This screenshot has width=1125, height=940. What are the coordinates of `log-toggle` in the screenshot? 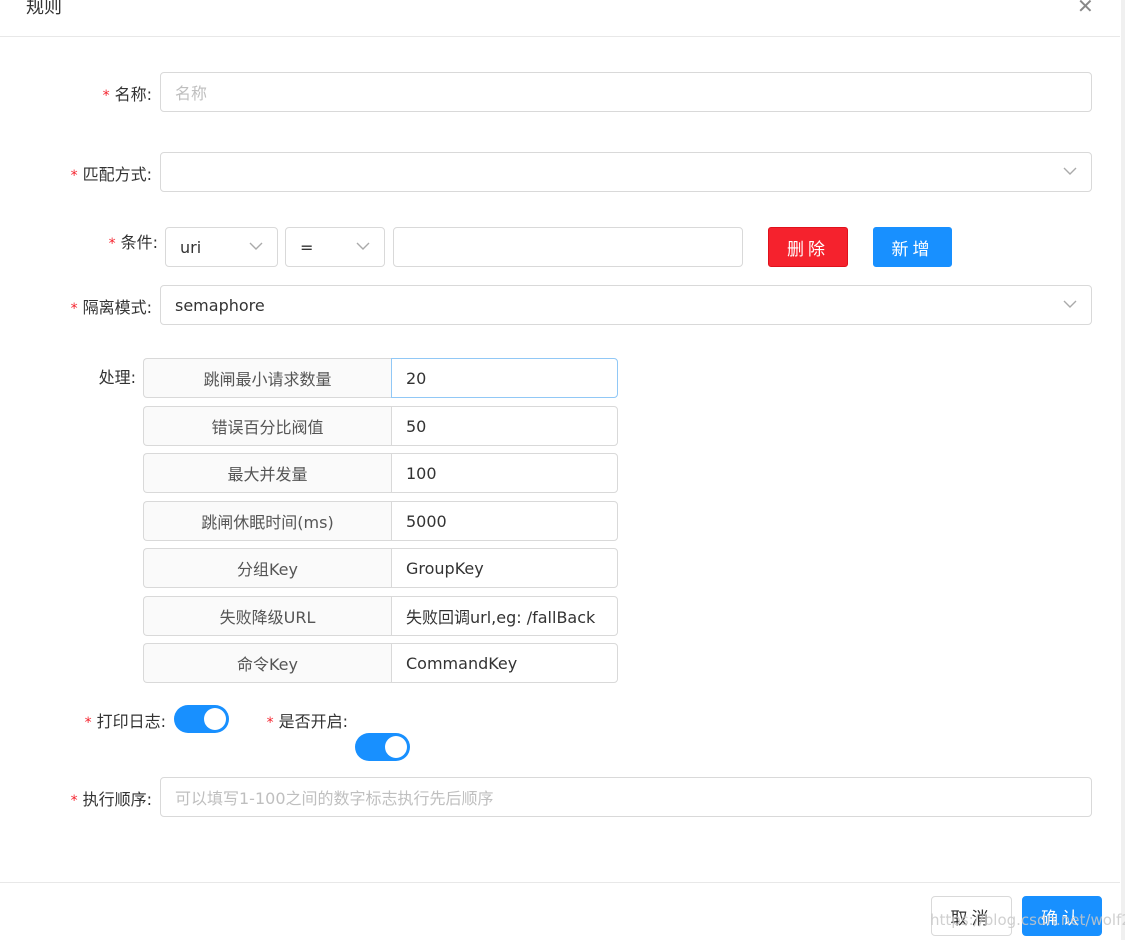 It's located at (201, 719).